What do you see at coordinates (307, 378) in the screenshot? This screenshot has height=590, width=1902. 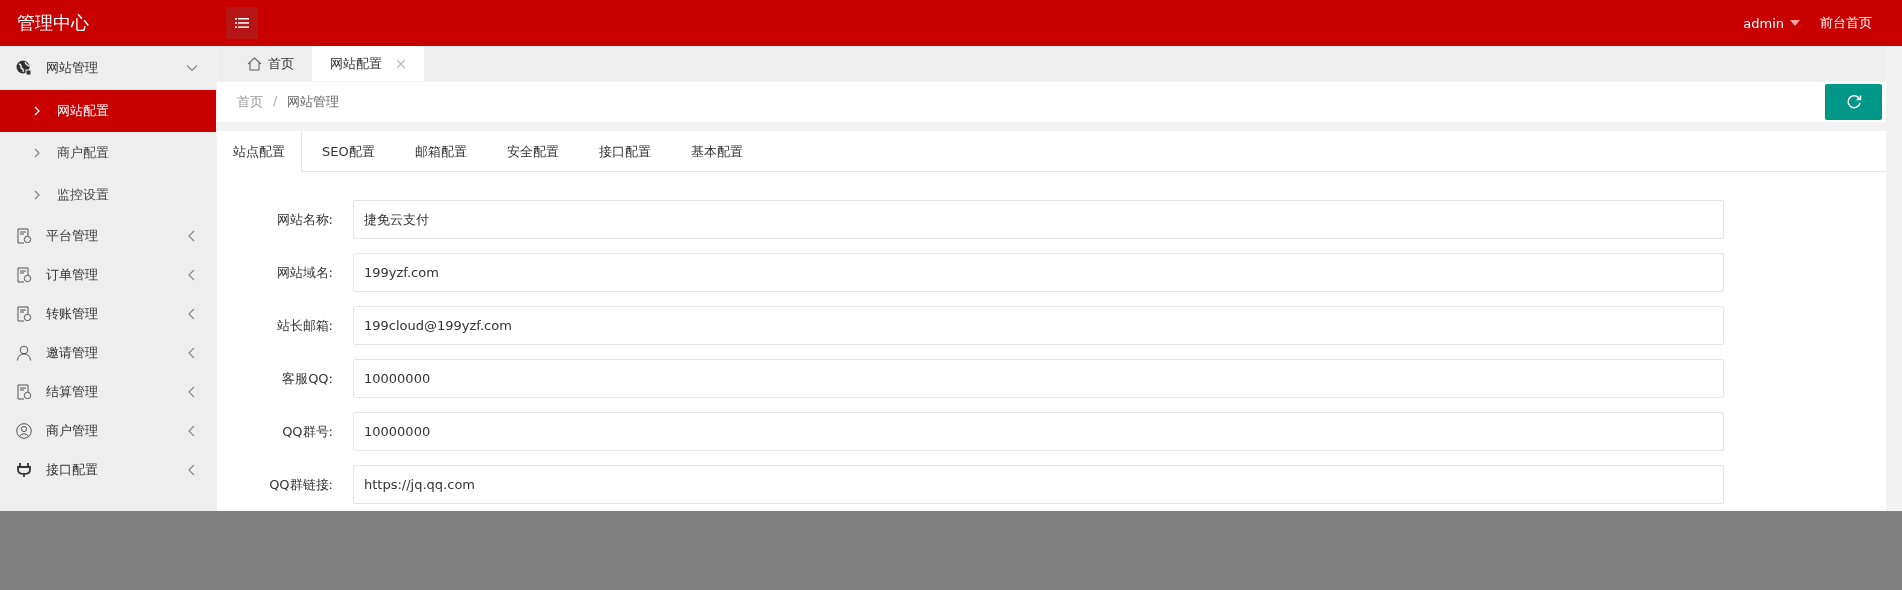 I see `field-label: 客服QQ:` at bounding box center [307, 378].